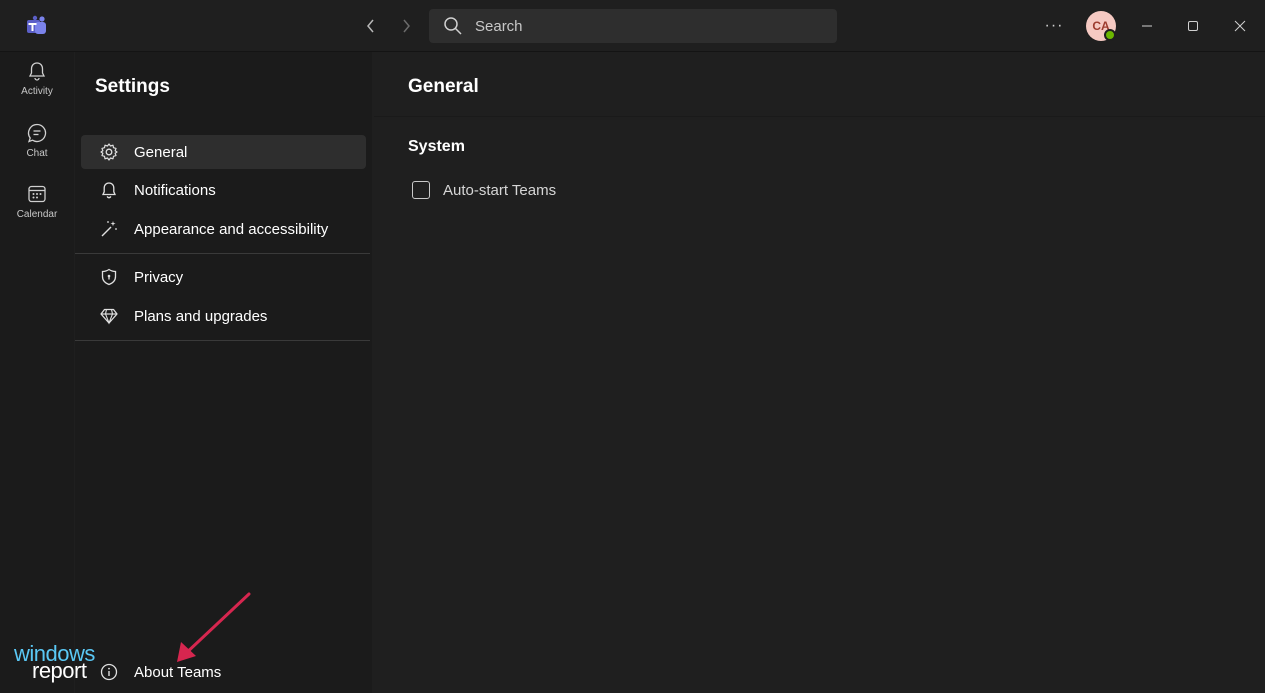 The width and height of the screenshot is (1265, 693). I want to click on page-title: General, so click(443, 86).